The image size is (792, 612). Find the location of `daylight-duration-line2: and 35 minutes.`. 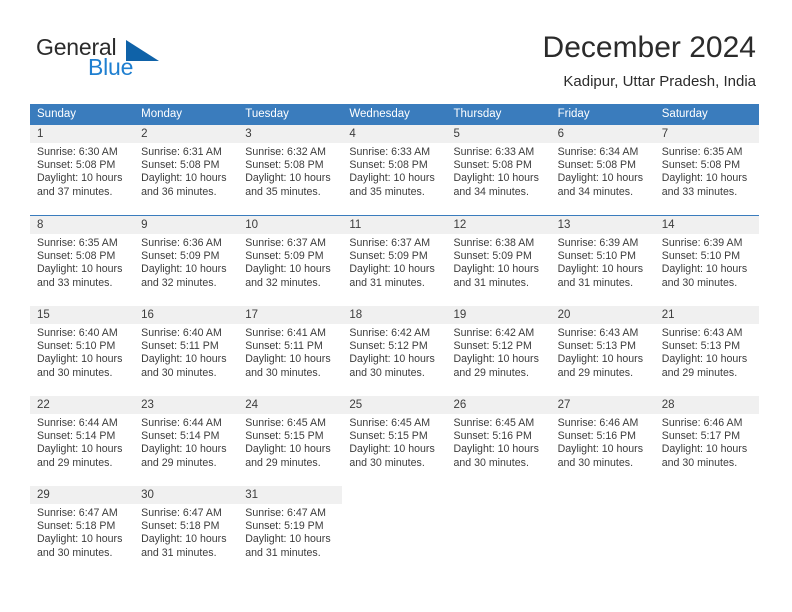

daylight-duration-line2: and 35 minutes. is located at coordinates (387, 191).